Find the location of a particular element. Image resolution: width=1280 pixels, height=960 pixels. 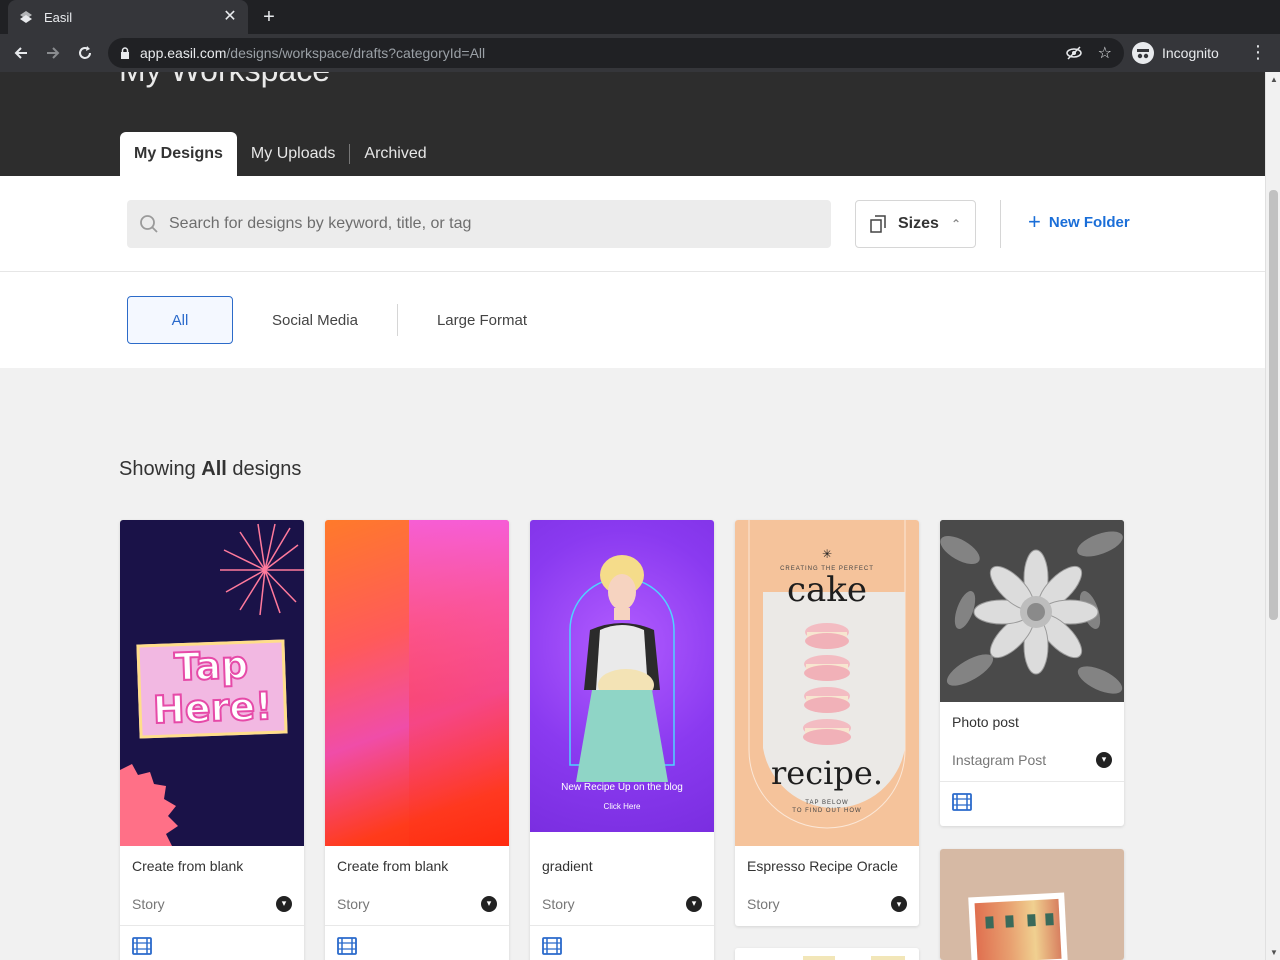

scrollbar-thumb is located at coordinates (1273, 405).